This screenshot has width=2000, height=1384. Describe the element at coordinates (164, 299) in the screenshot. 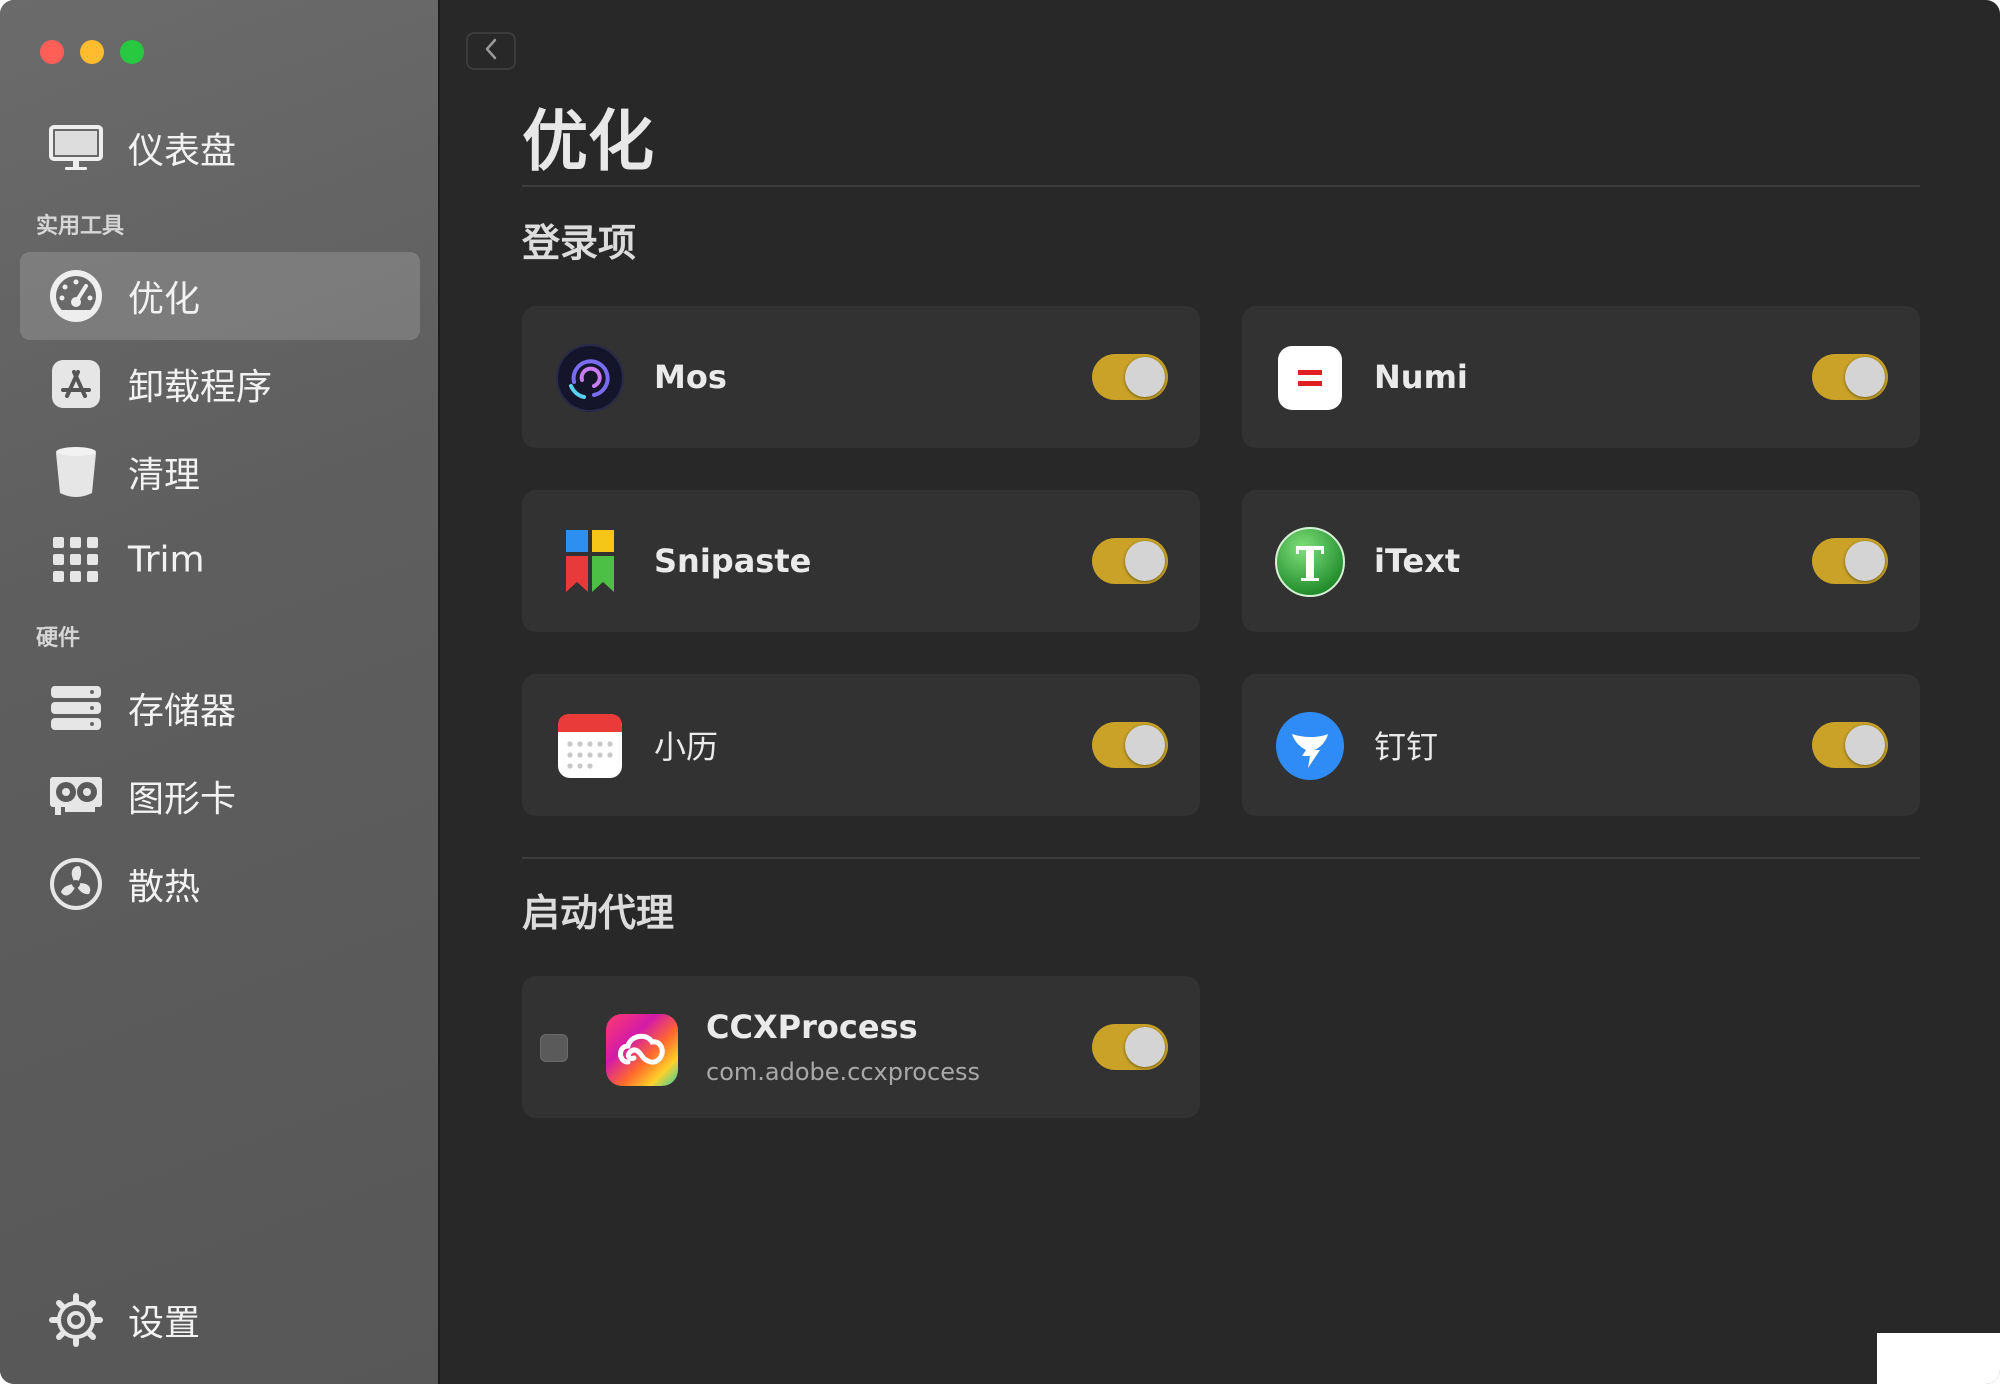

I see `sidebar-item-label: 优化` at that location.